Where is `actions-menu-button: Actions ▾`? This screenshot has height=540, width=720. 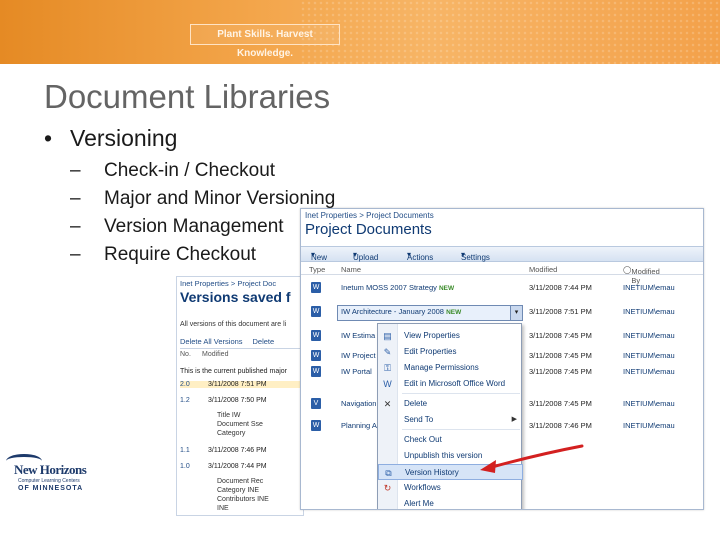
actions-menu-button: Actions ▾ is located at coordinates (420, 256).